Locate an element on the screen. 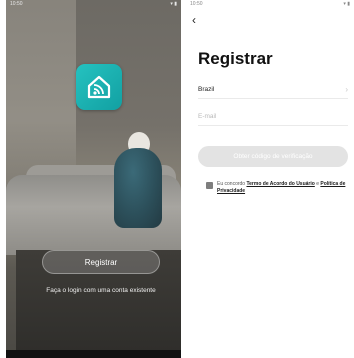 This screenshot has height=358, width=354. register-button: Registrar is located at coordinates (101, 262).